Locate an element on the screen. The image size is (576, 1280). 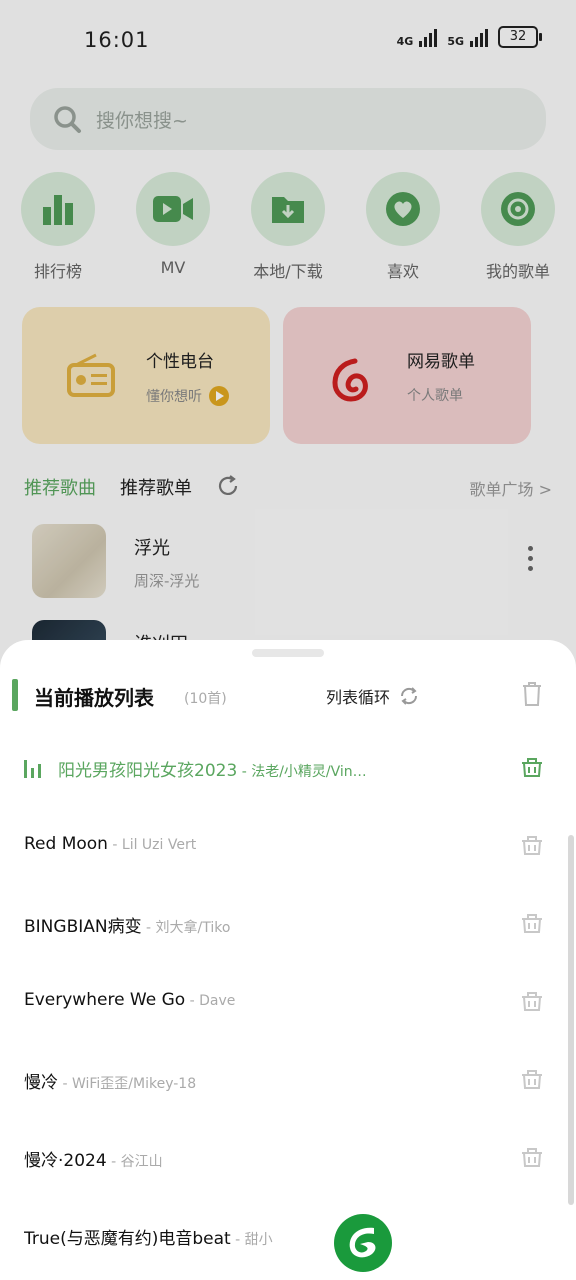
loop-icon is located at coordinates (409, 696).